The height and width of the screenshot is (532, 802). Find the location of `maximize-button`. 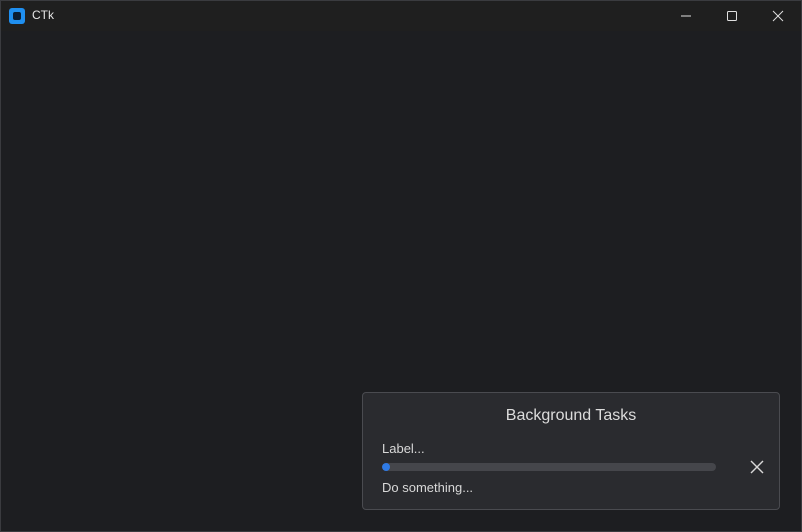

maximize-button is located at coordinates (732, 16).